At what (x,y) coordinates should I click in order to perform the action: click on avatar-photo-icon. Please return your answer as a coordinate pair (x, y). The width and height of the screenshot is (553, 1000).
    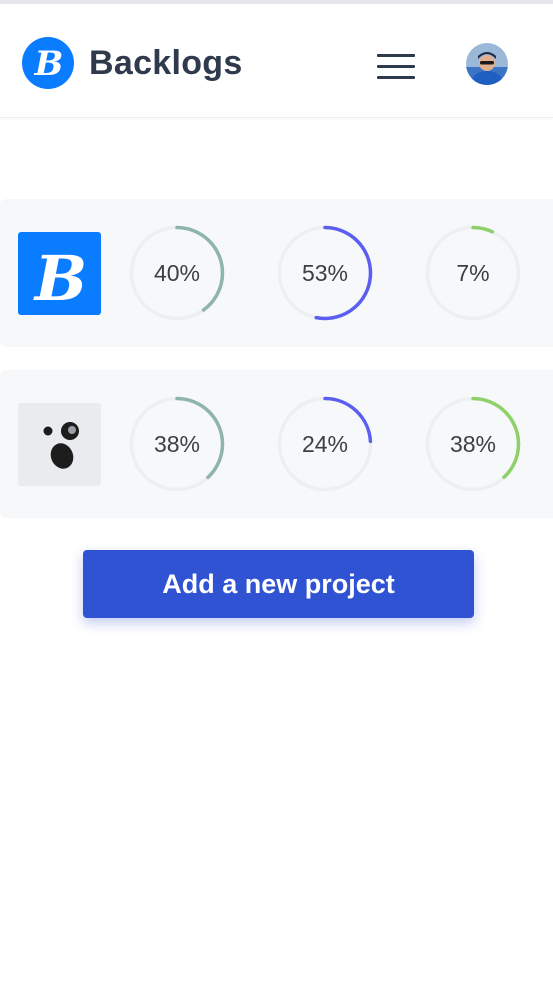
    Looking at the image, I should click on (487, 64).